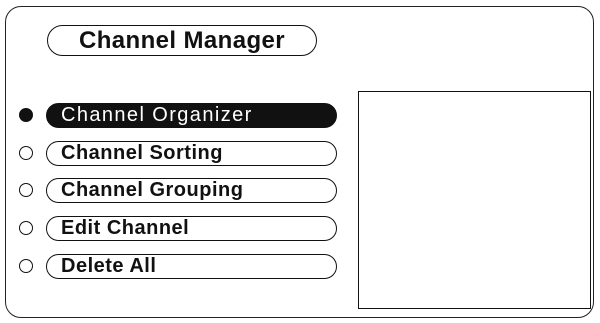 The width and height of the screenshot is (600, 323). What do you see at coordinates (191, 153) in the screenshot?
I see `menu-item-label: Channel Sorting` at bounding box center [191, 153].